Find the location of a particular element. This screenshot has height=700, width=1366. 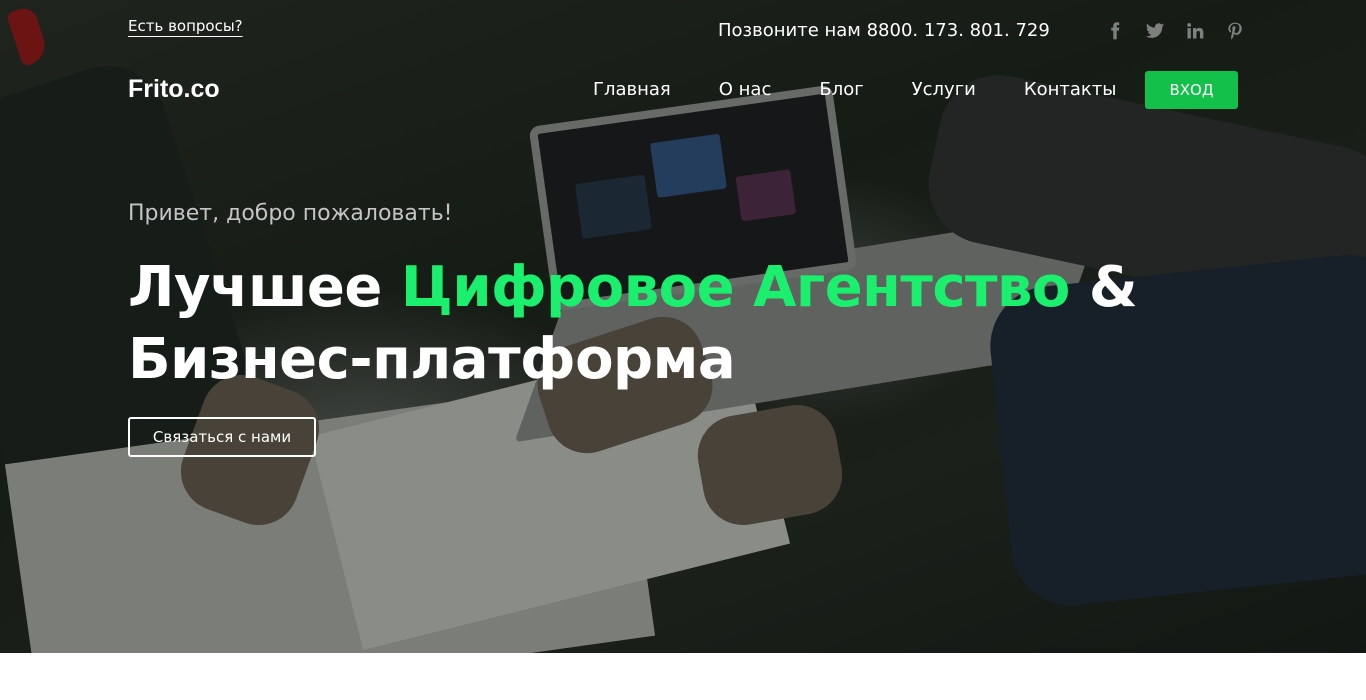

phone-text: Позвоните нам 8800. 173. 801. 729 is located at coordinates (884, 30).